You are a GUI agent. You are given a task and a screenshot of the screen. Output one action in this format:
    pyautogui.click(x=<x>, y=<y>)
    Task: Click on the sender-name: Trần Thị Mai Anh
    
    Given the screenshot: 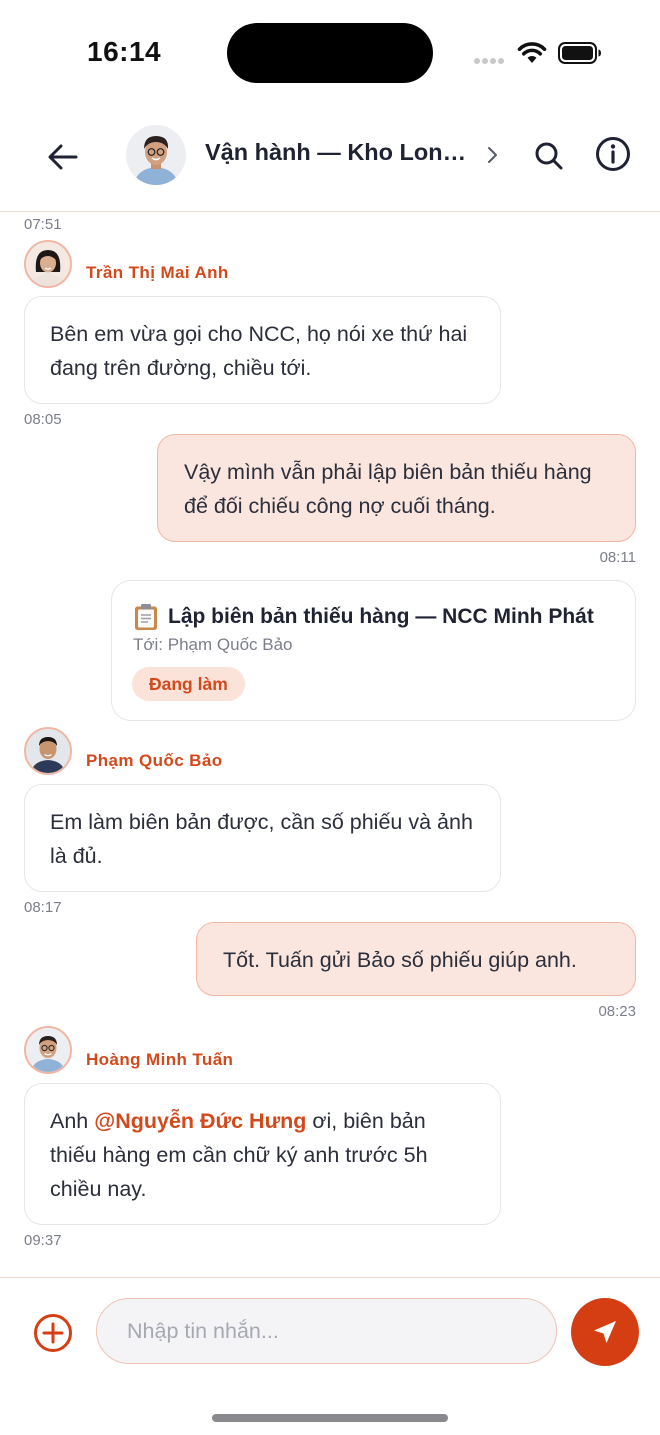 What is the action you would take?
    pyautogui.click(x=157, y=272)
    